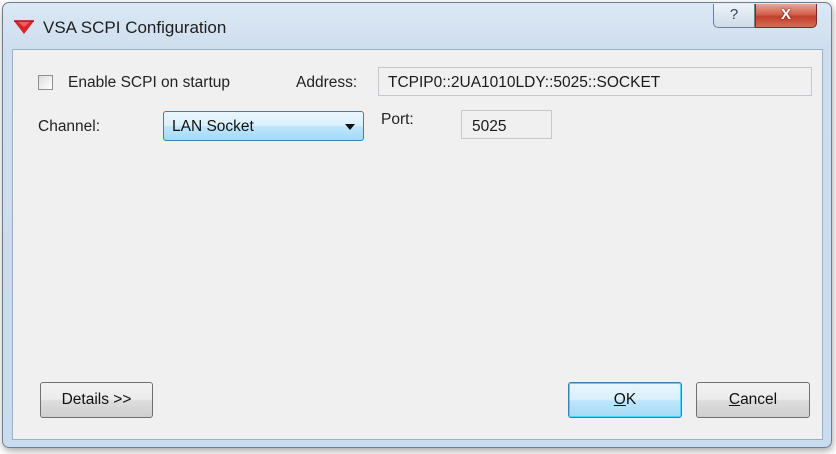  Describe the element at coordinates (595, 81) in the screenshot. I see `address-field: TCPIP0::2UA1010LDY::5025::SOCKET` at that location.